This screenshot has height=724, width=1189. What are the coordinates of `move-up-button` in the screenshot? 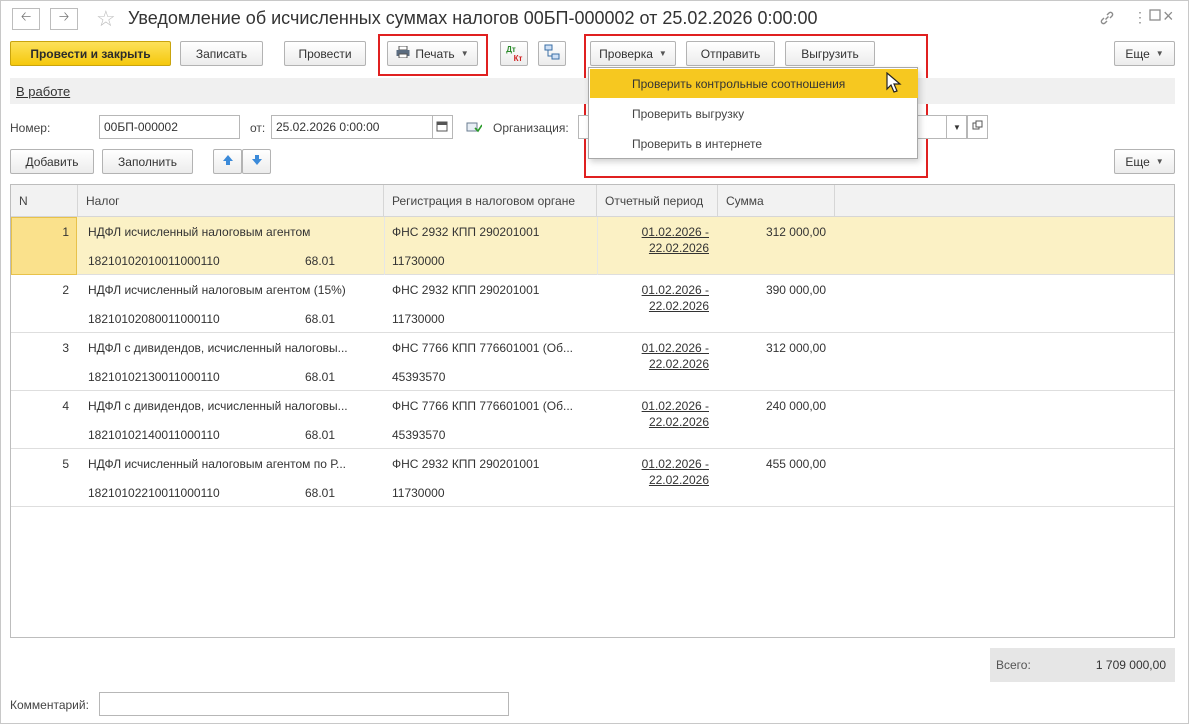 It's located at (227, 161).